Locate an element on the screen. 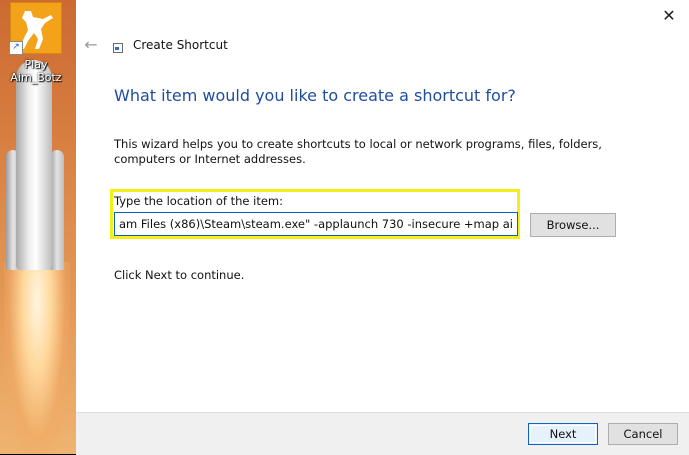  dialog-footer: Next Cancel is located at coordinates (382, 433).